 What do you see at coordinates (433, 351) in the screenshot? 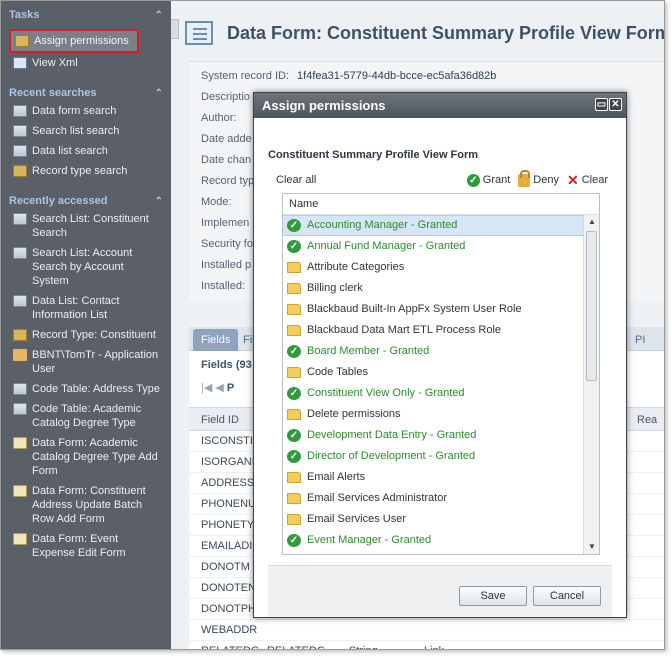
I see `list-item: ✓ Board Member - Granted` at bounding box center [433, 351].